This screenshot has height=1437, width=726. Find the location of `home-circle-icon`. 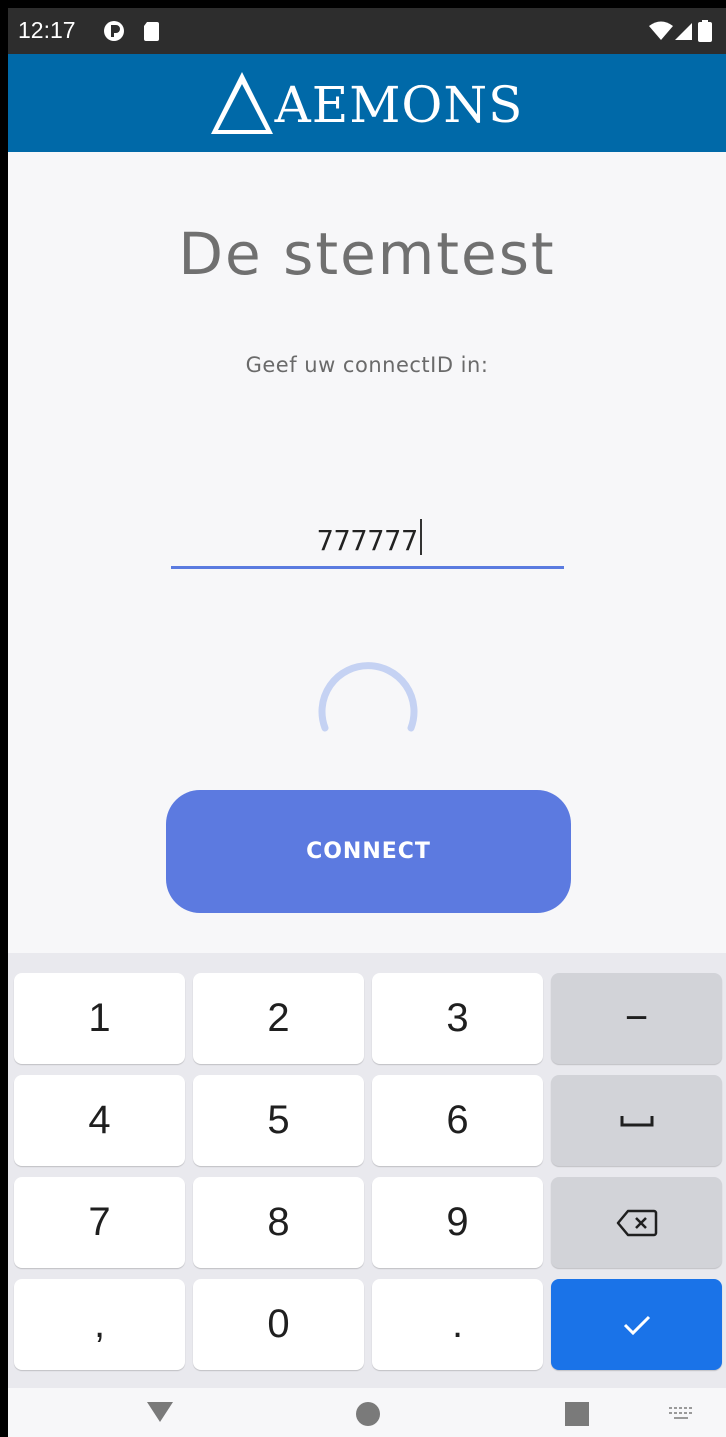

home-circle-icon is located at coordinates (368, 1414).